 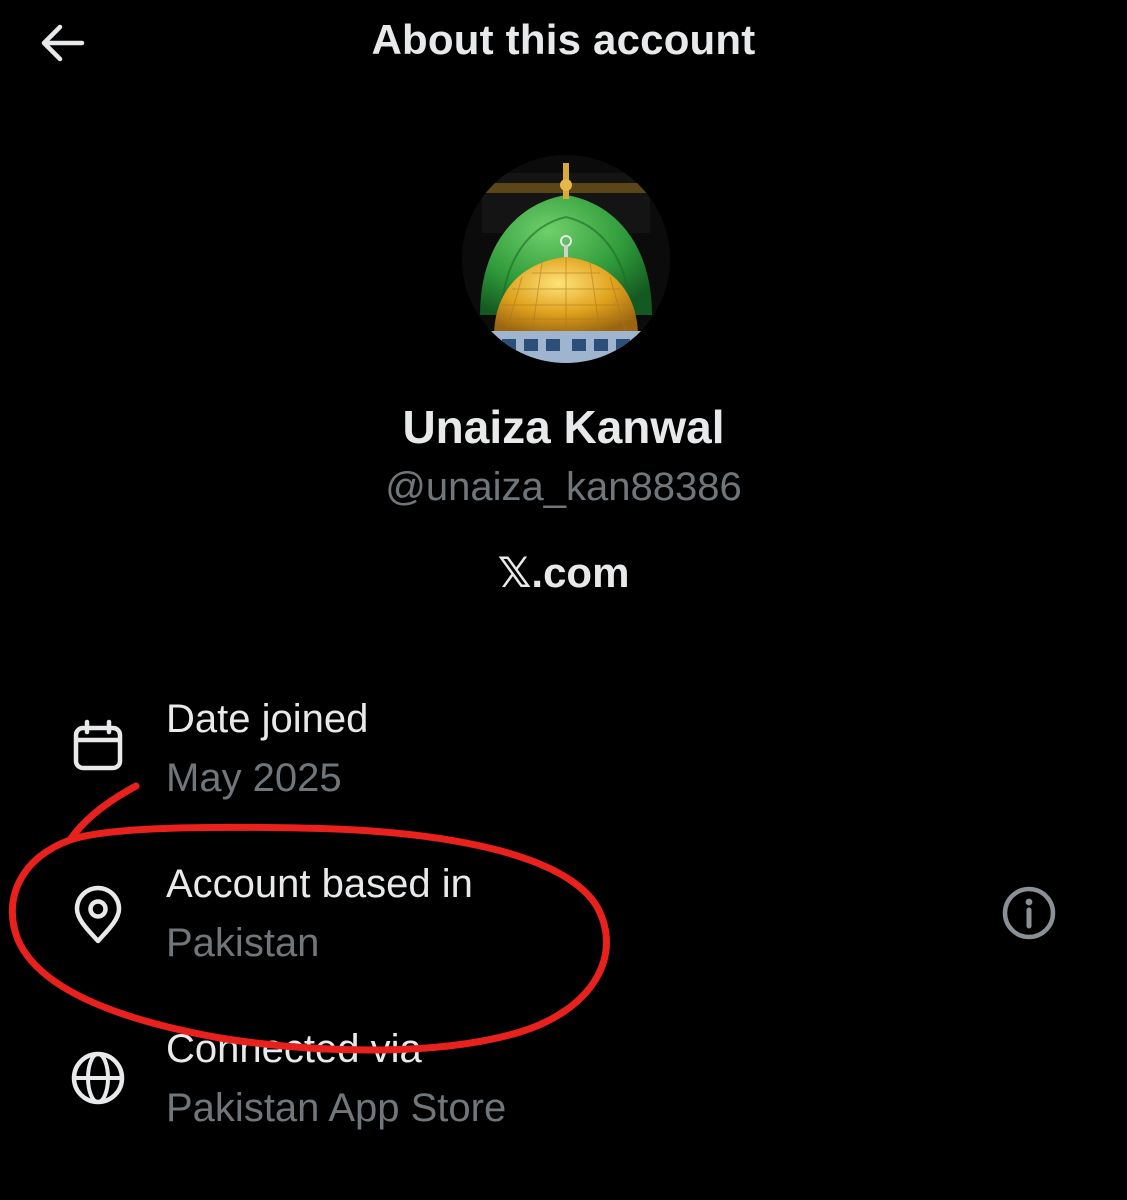 I want to click on row-label: Account based in, so click(x=319, y=884).